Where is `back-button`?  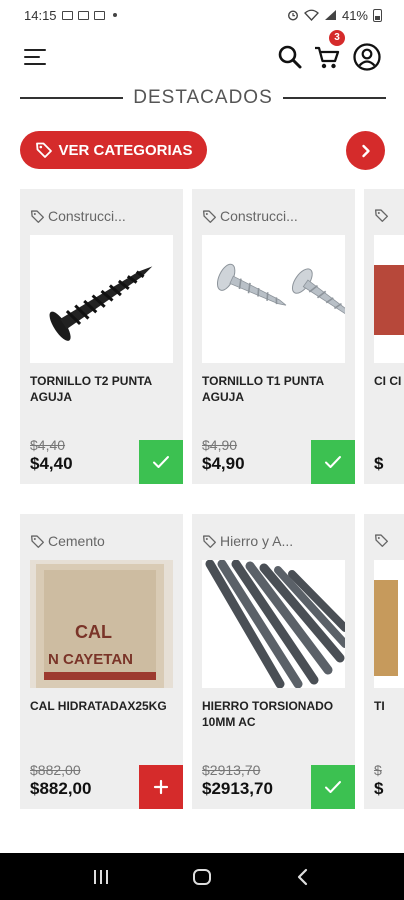 back-button is located at coordinates (303, 877).